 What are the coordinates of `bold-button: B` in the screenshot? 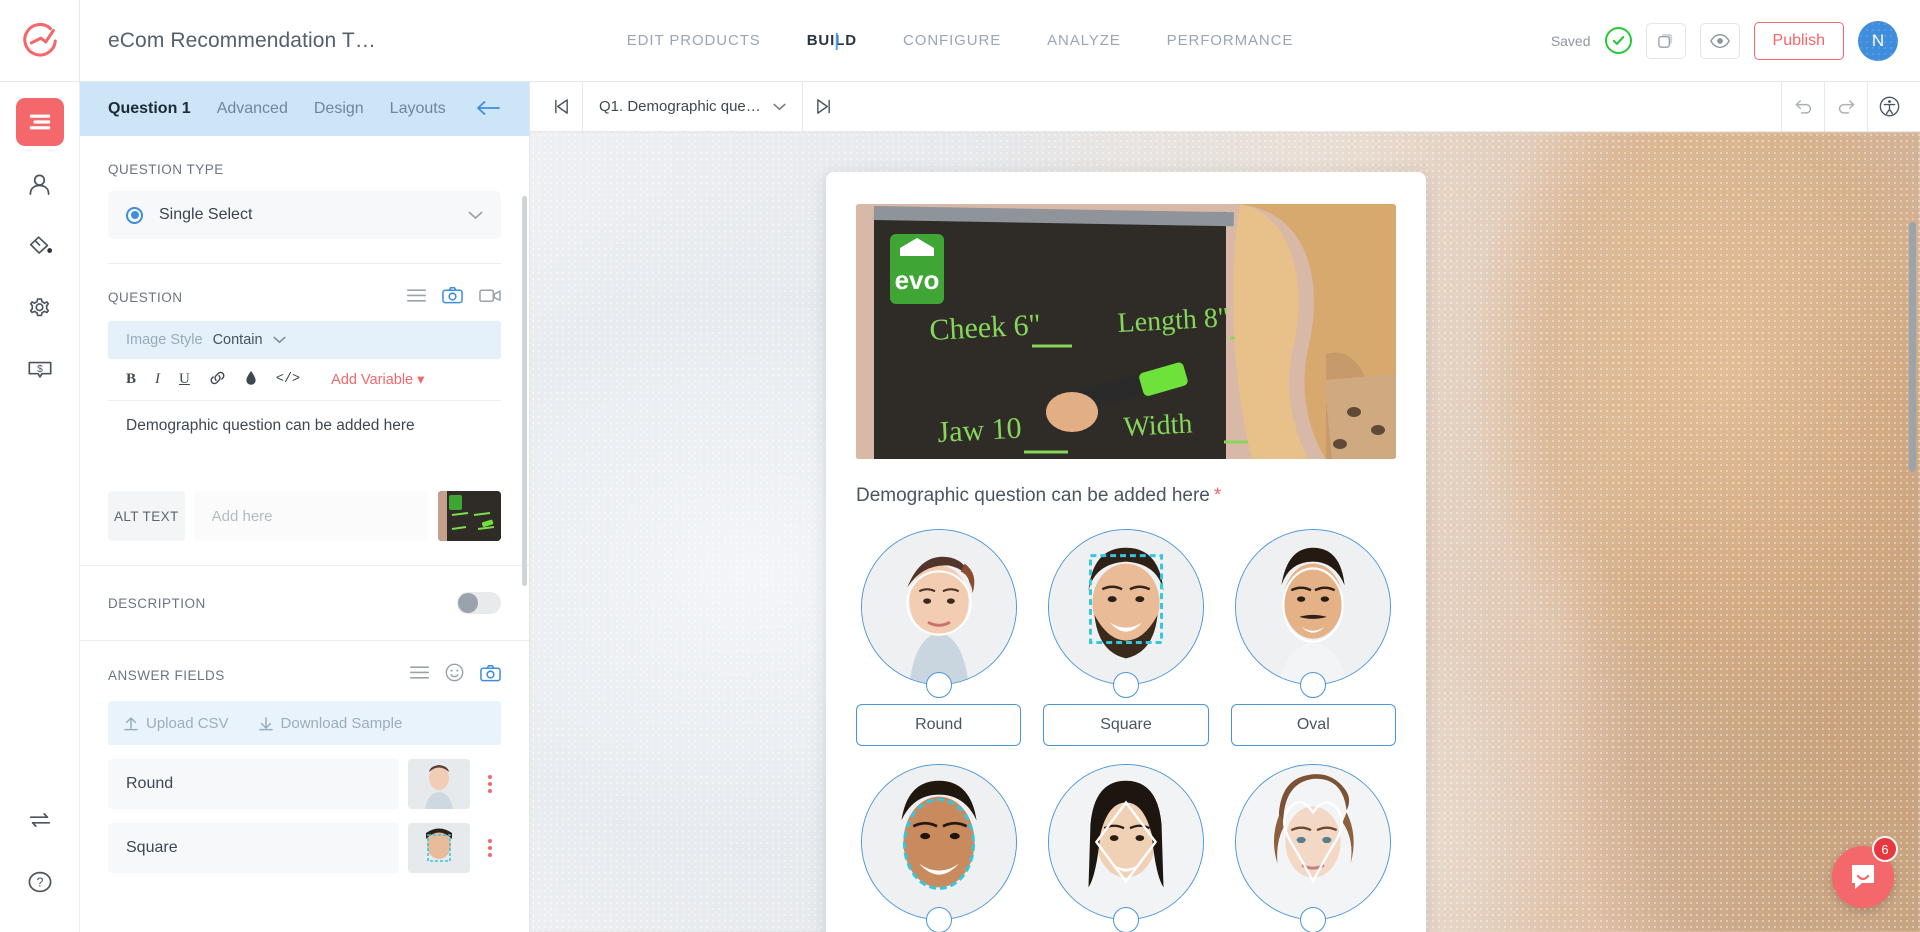 It's located at (131, 379).